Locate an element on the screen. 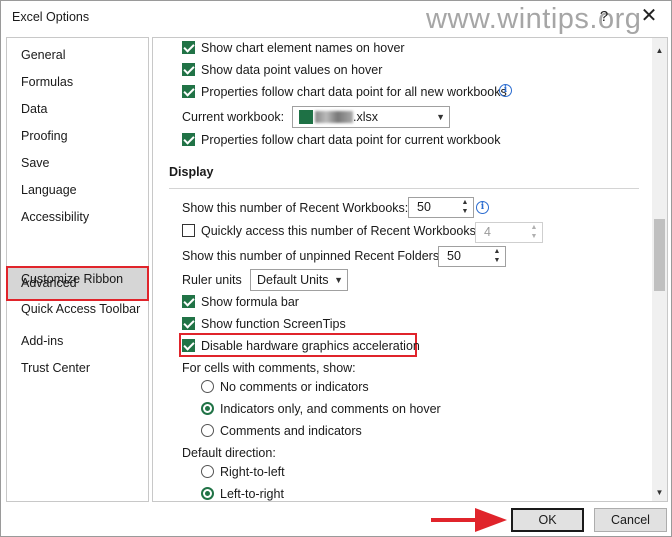 The image size is (672, 537). spinner-value: 4 is located at coordinates (487, 232).